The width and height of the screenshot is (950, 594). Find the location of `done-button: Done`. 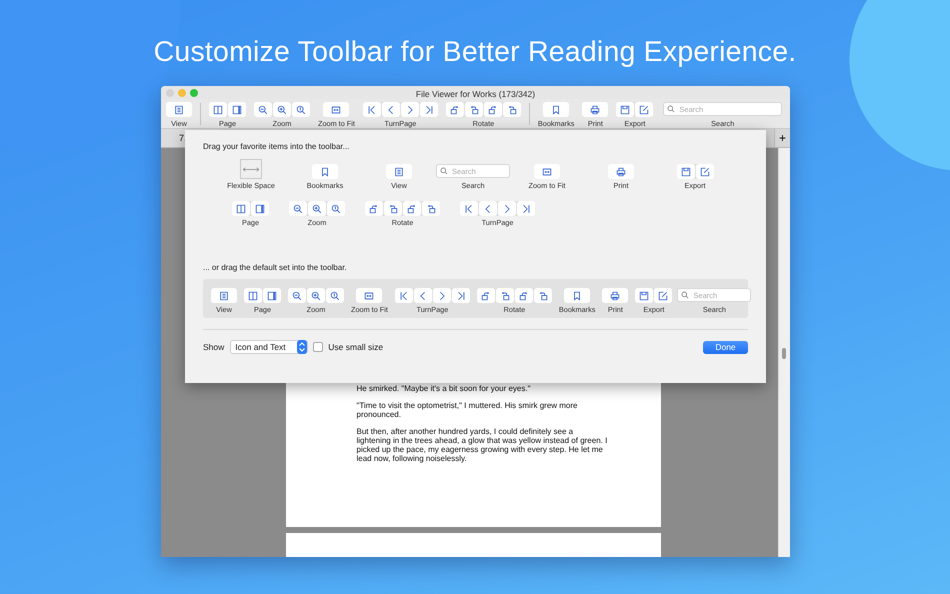

done-button: Done is located at coordinates (725, 347).